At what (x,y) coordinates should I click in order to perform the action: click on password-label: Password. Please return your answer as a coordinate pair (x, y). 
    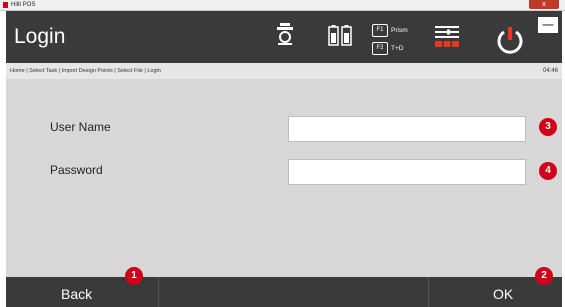
    Looking at the image, I should click on (76, 170).